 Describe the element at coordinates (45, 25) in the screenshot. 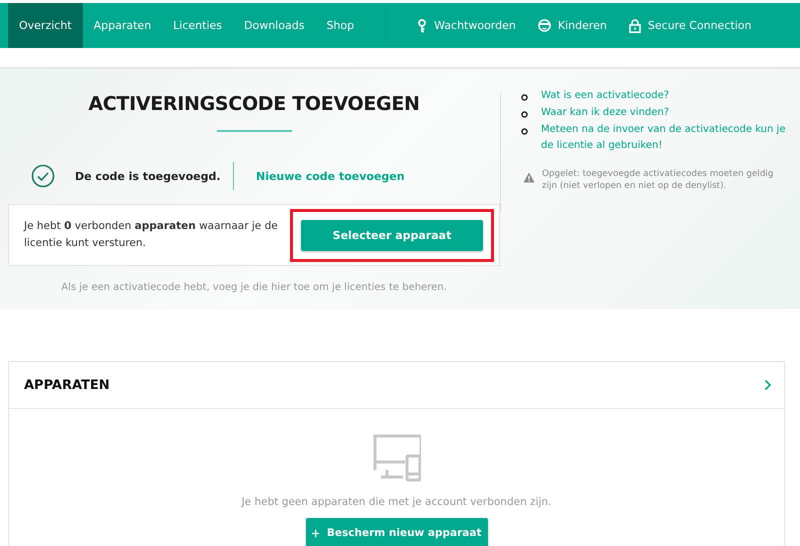

I see `nav-tab: Overzicht` at that location.